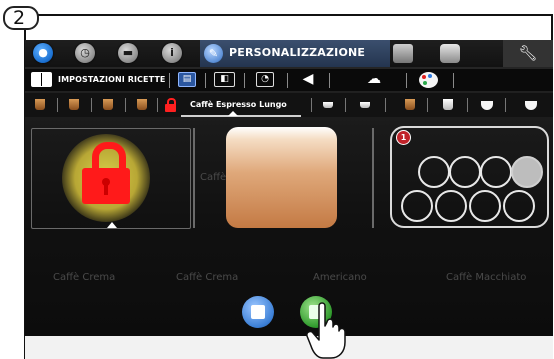 The width and height of the screenshot is (554, 359). Describe the element at coordinates (281, 177) in the screenshot. I see `coffee-preview` at that location.